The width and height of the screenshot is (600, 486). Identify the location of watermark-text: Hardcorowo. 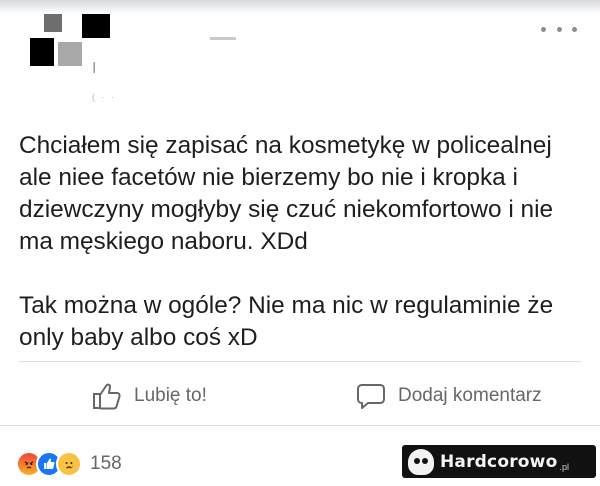
(499, 461).